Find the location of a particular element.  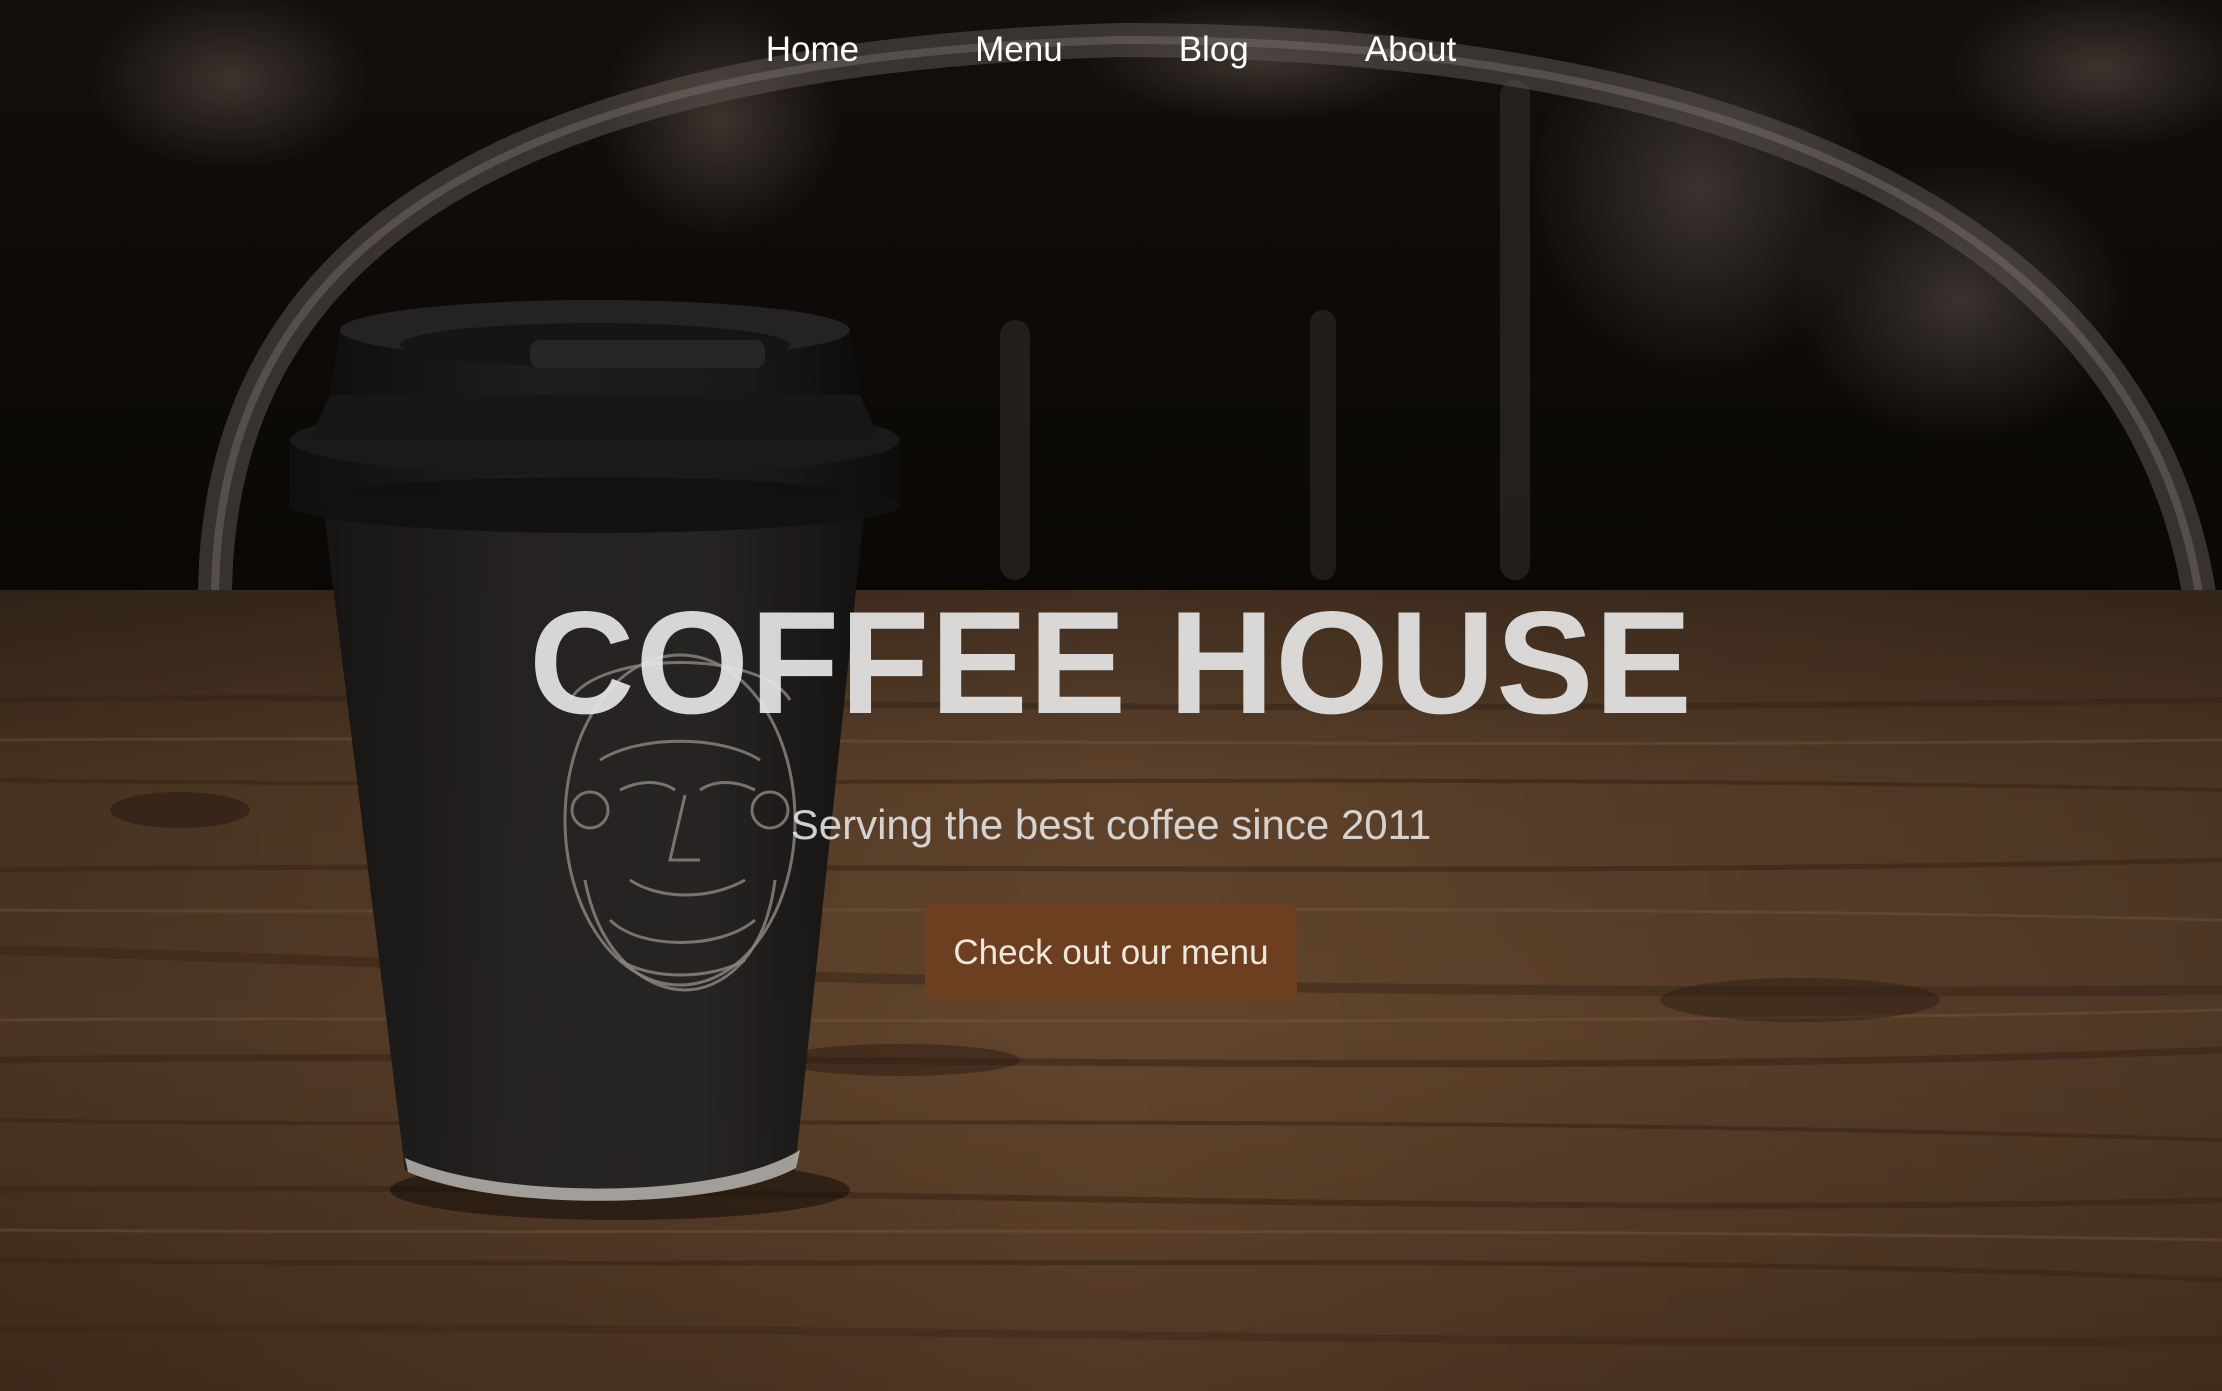

nav-link-home: Home is located at coordinates (812, 50).